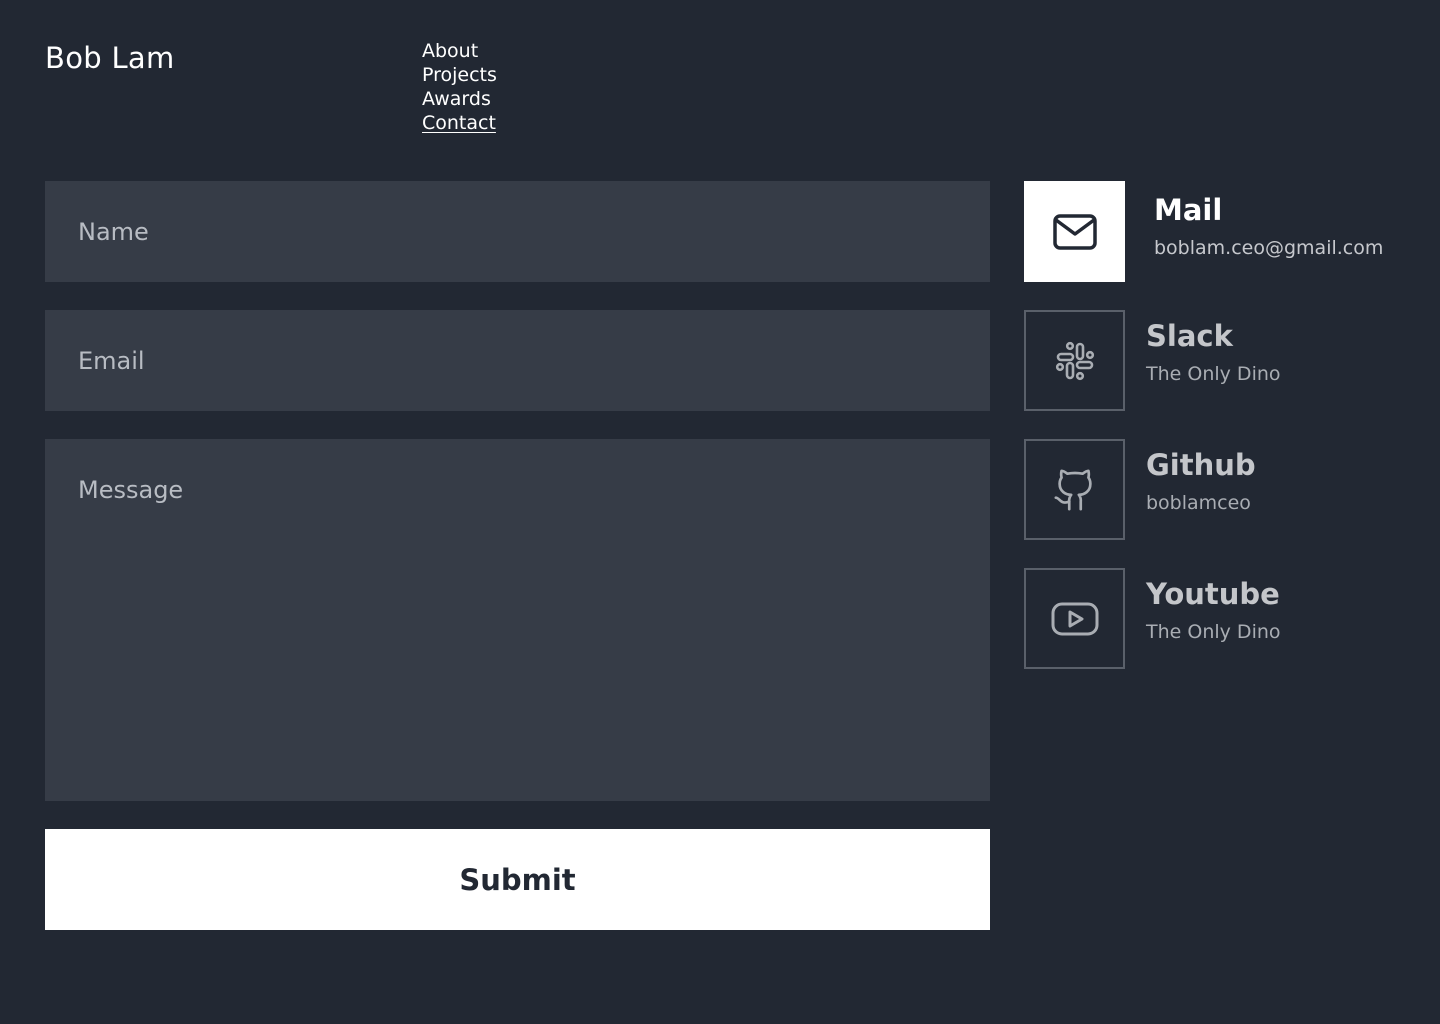 The width and height of the screenshot is (1440, 1024). Describe the element at coordinates (1213, 594) in the screenshot. I see `contact-youtube-title: Youtube` at that location.